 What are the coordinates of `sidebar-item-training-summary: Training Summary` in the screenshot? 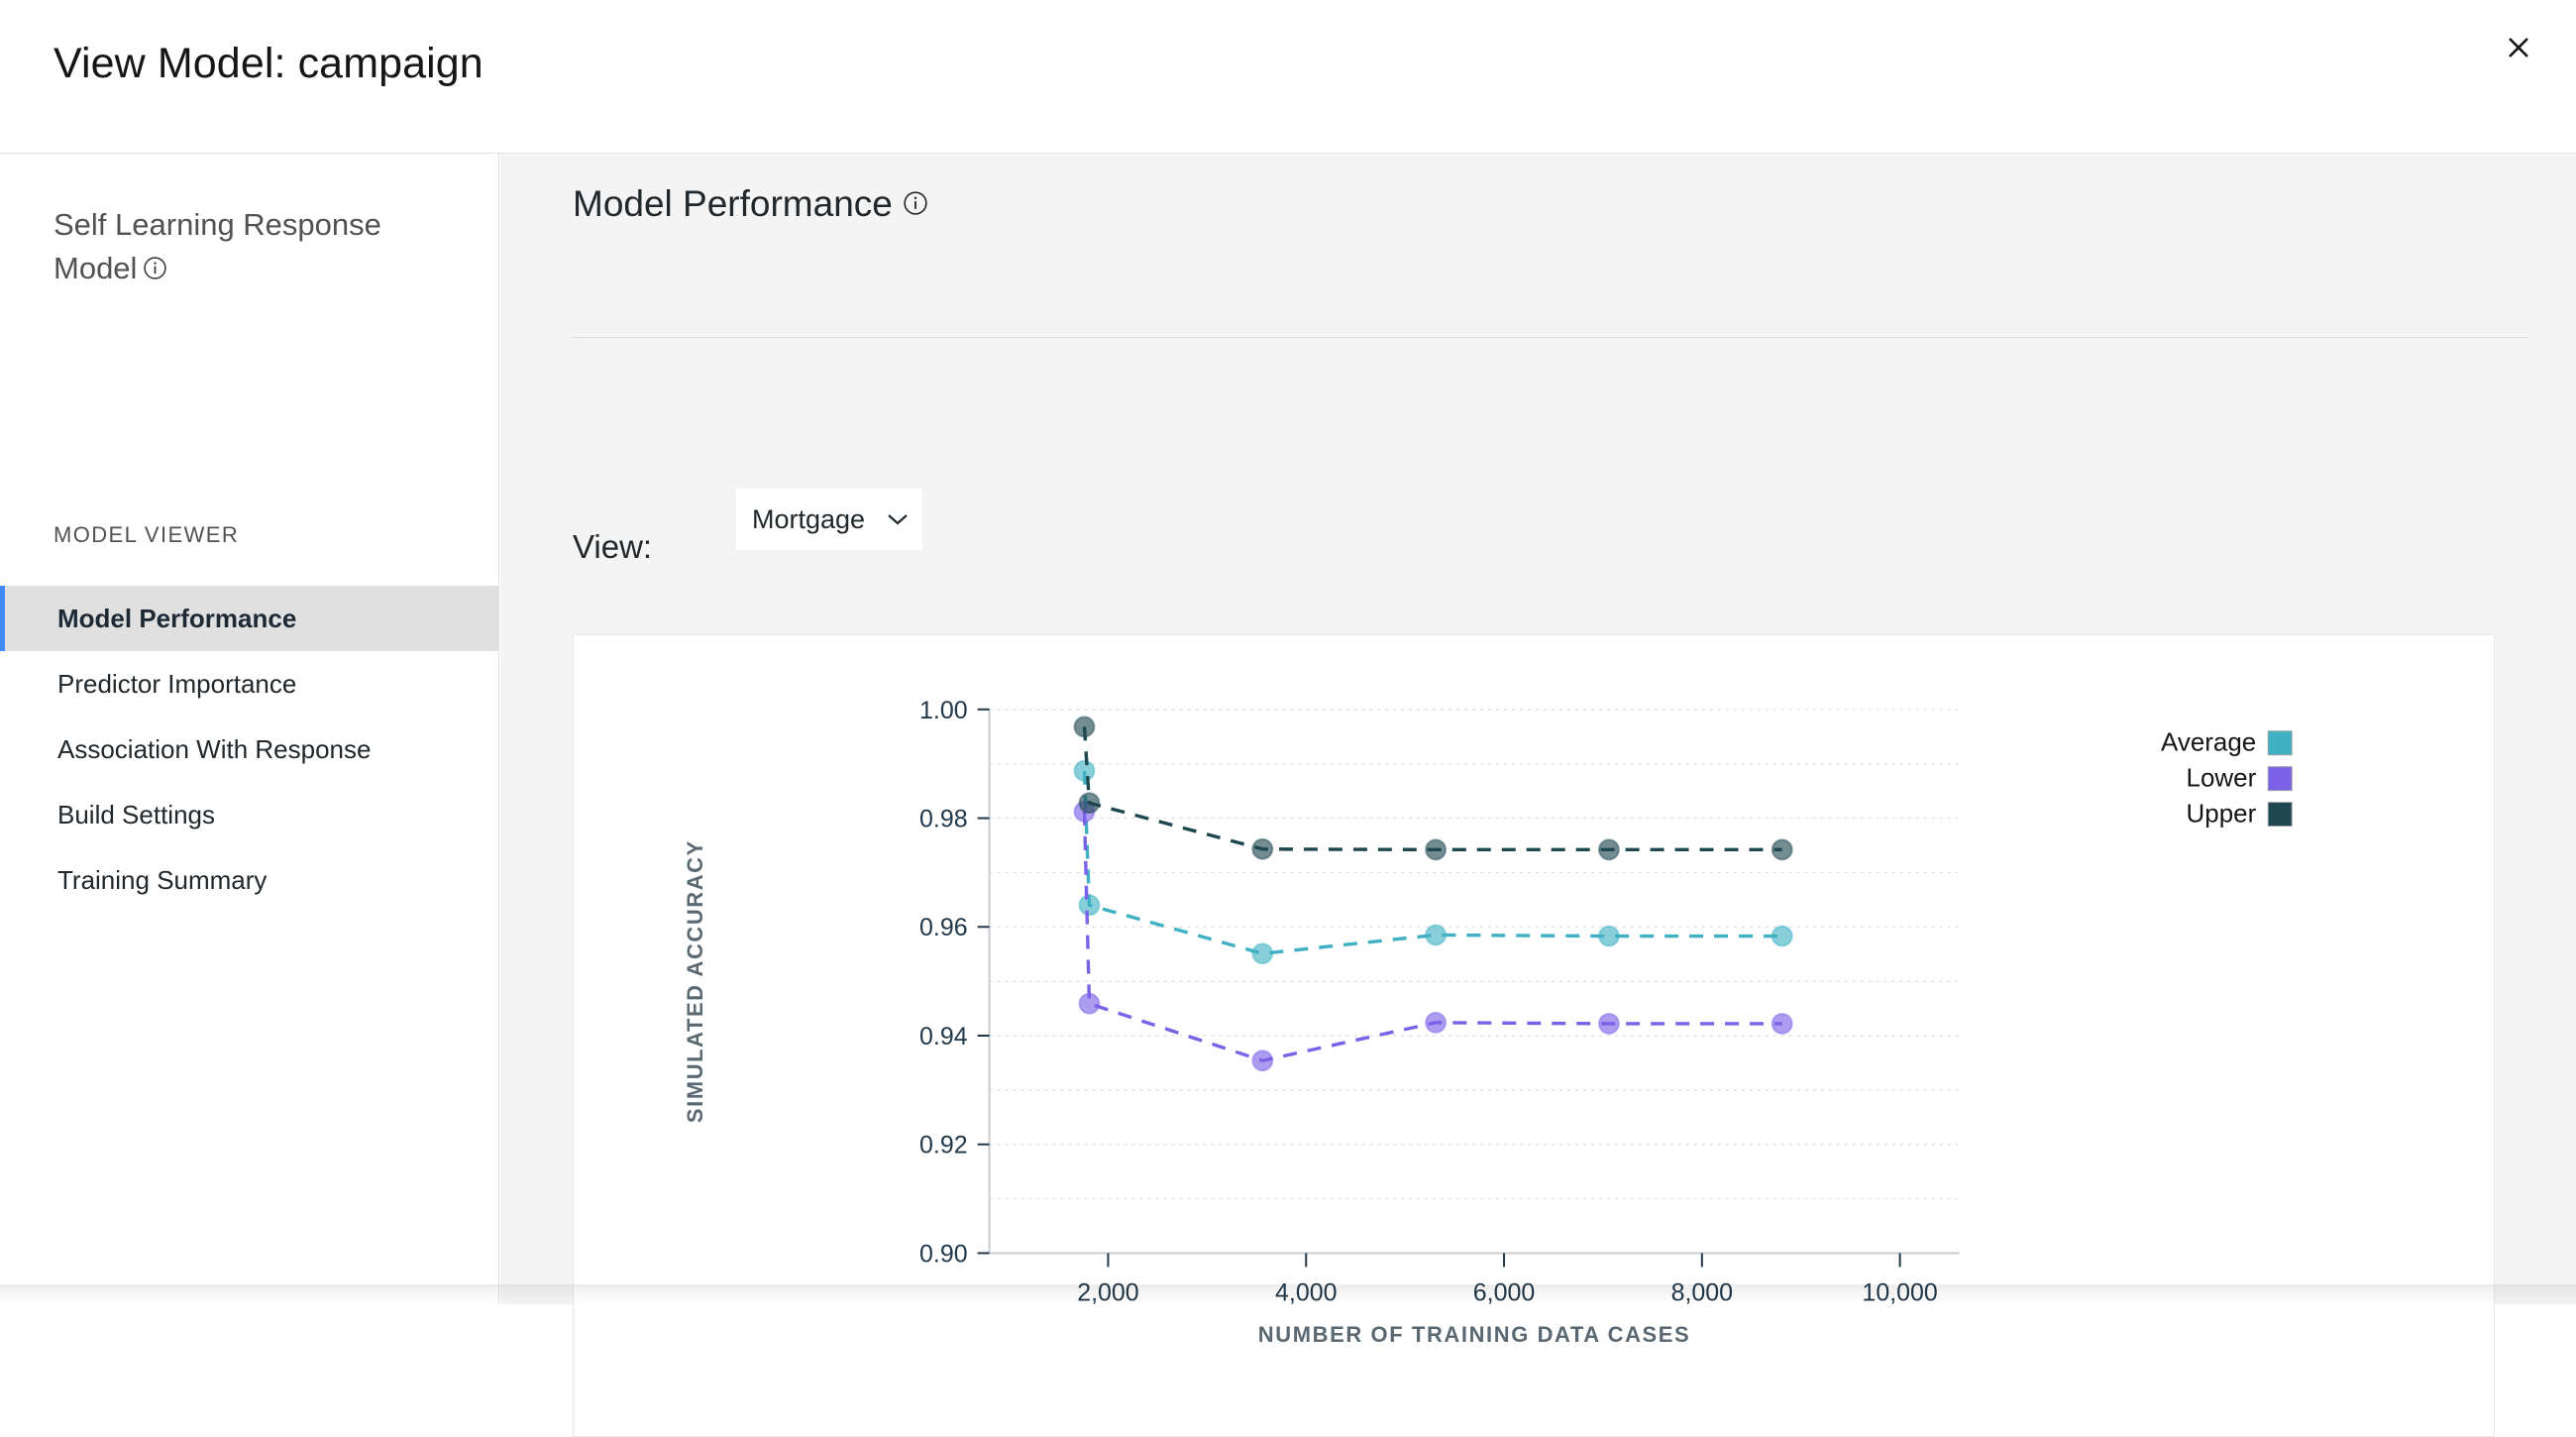 It's located at (249, 880).